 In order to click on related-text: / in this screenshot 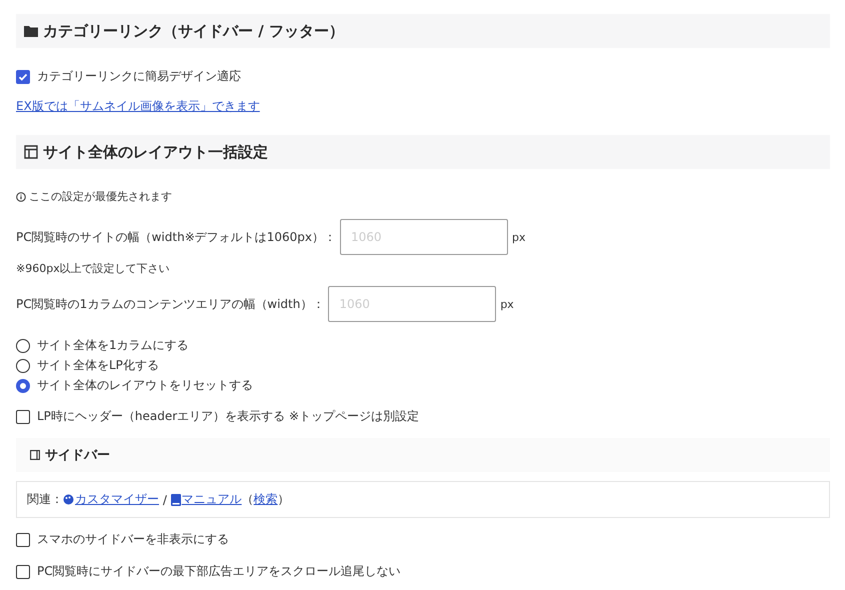, I will do `click(165, 499)`.